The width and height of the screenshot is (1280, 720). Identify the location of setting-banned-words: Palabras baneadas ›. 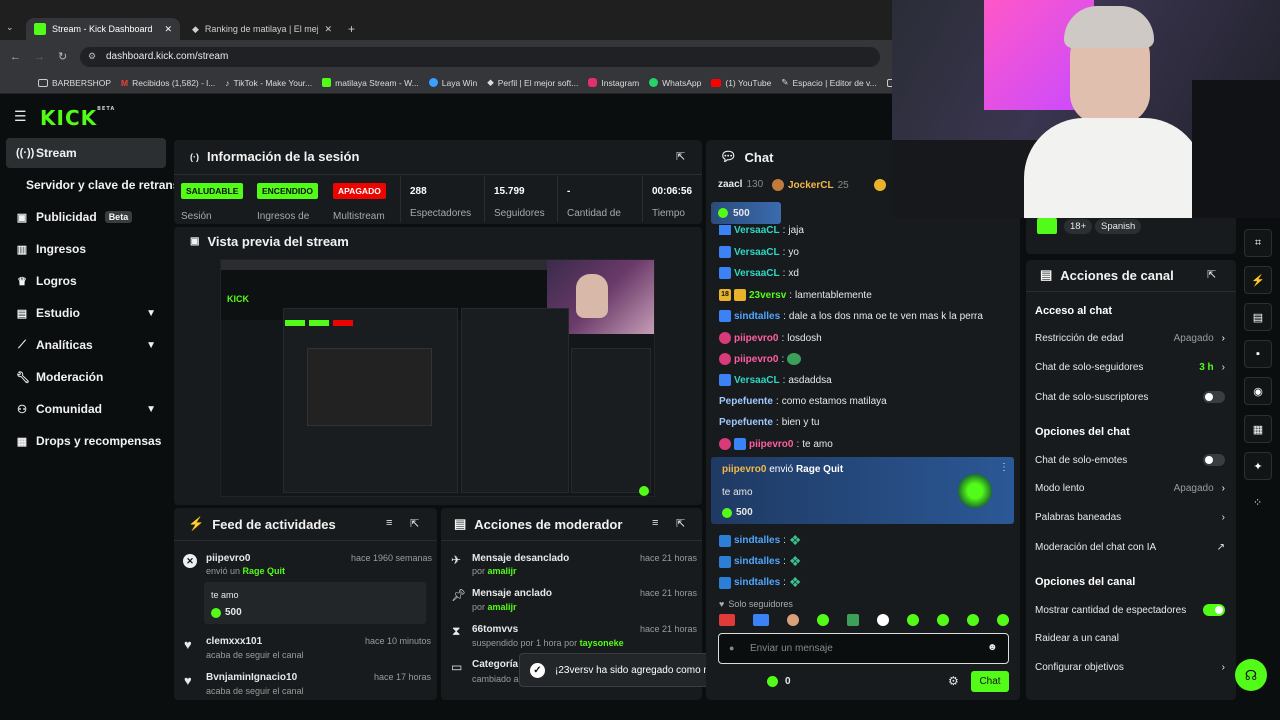
(1130, 517).